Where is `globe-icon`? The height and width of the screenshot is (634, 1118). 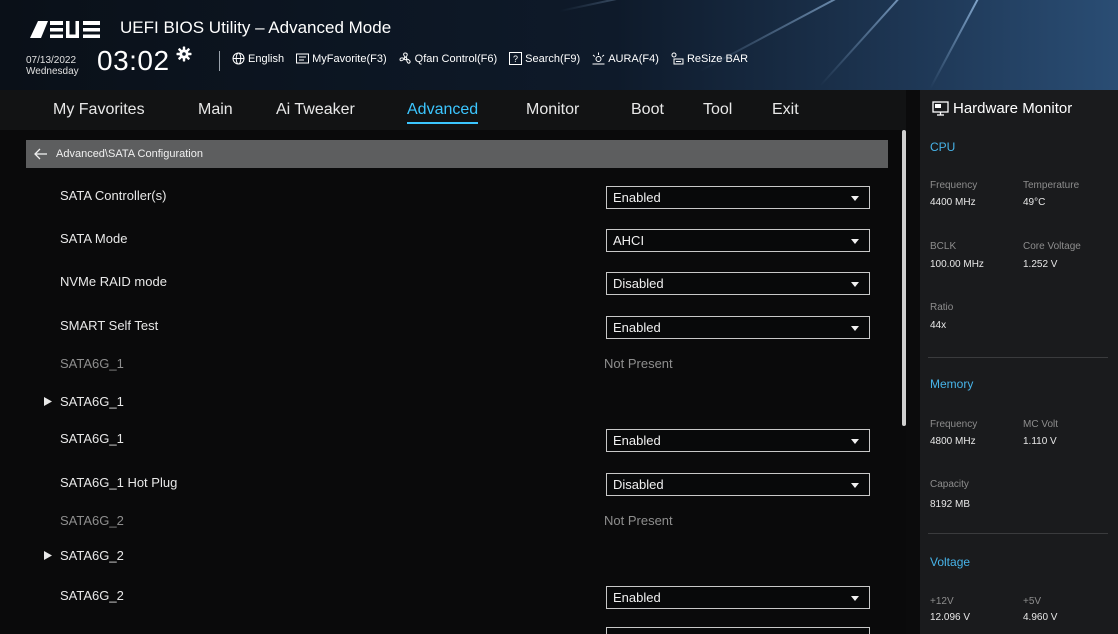 globe-icon is located at coordinates (238, 58).